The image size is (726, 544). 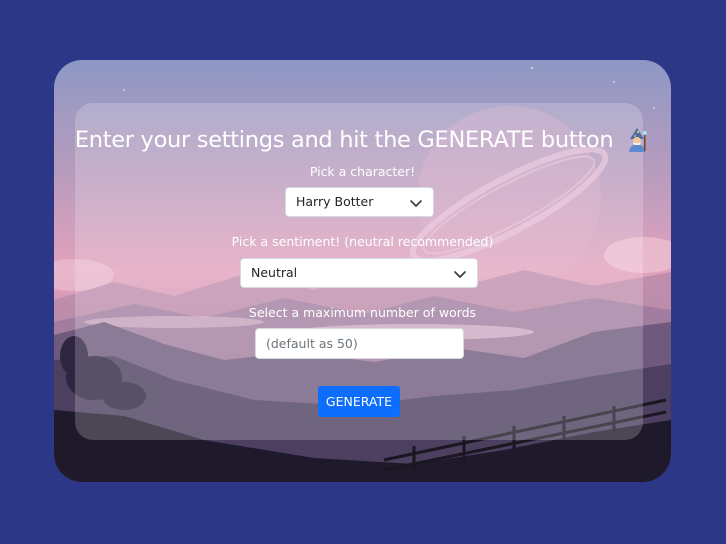 What do you see at coordinates (637, 143) in the screenshot?
I see `wizard-emoji-icon` at bounding box center [637, 143].